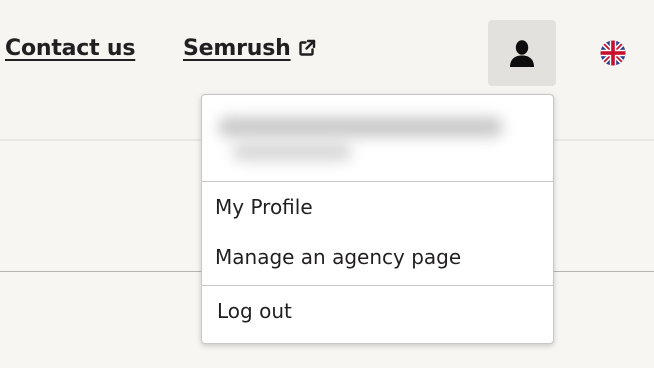  I want to click on contact-us-link: Contact us, so click(70, 48).